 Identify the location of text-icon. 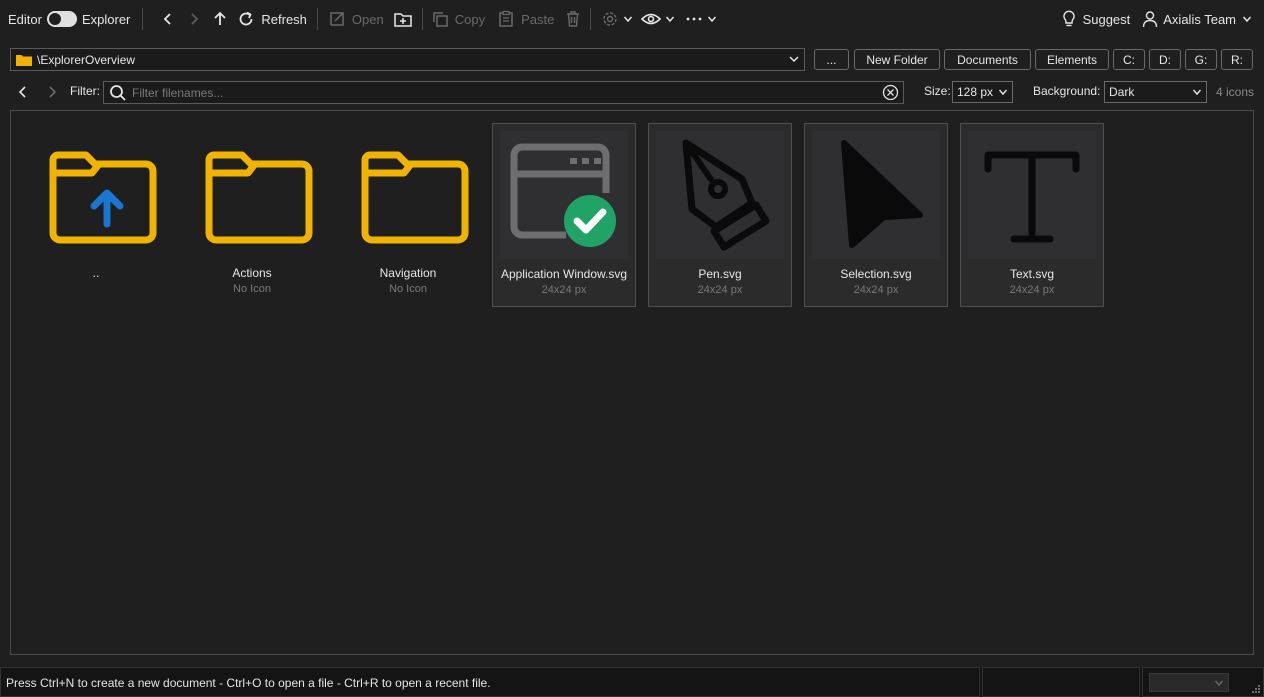
(1032, 195).